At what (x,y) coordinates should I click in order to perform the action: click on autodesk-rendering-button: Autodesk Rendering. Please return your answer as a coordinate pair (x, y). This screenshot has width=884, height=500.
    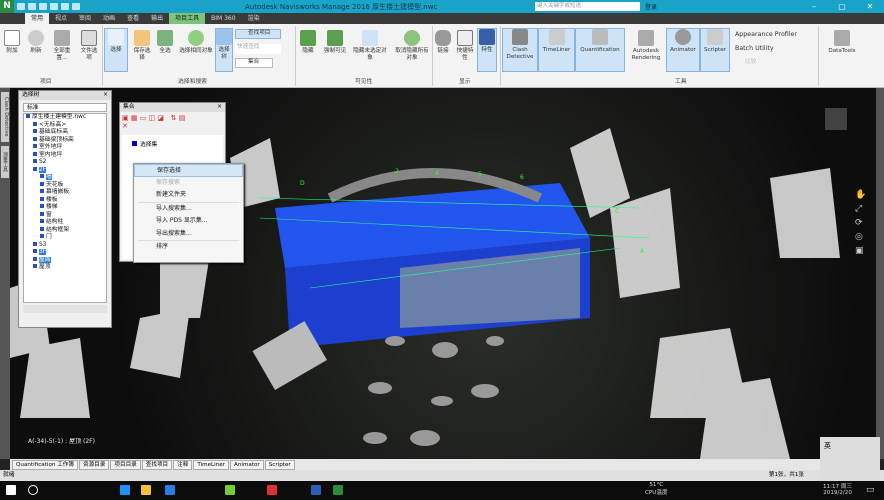
    Looking at the image, I should click on (646, 46).